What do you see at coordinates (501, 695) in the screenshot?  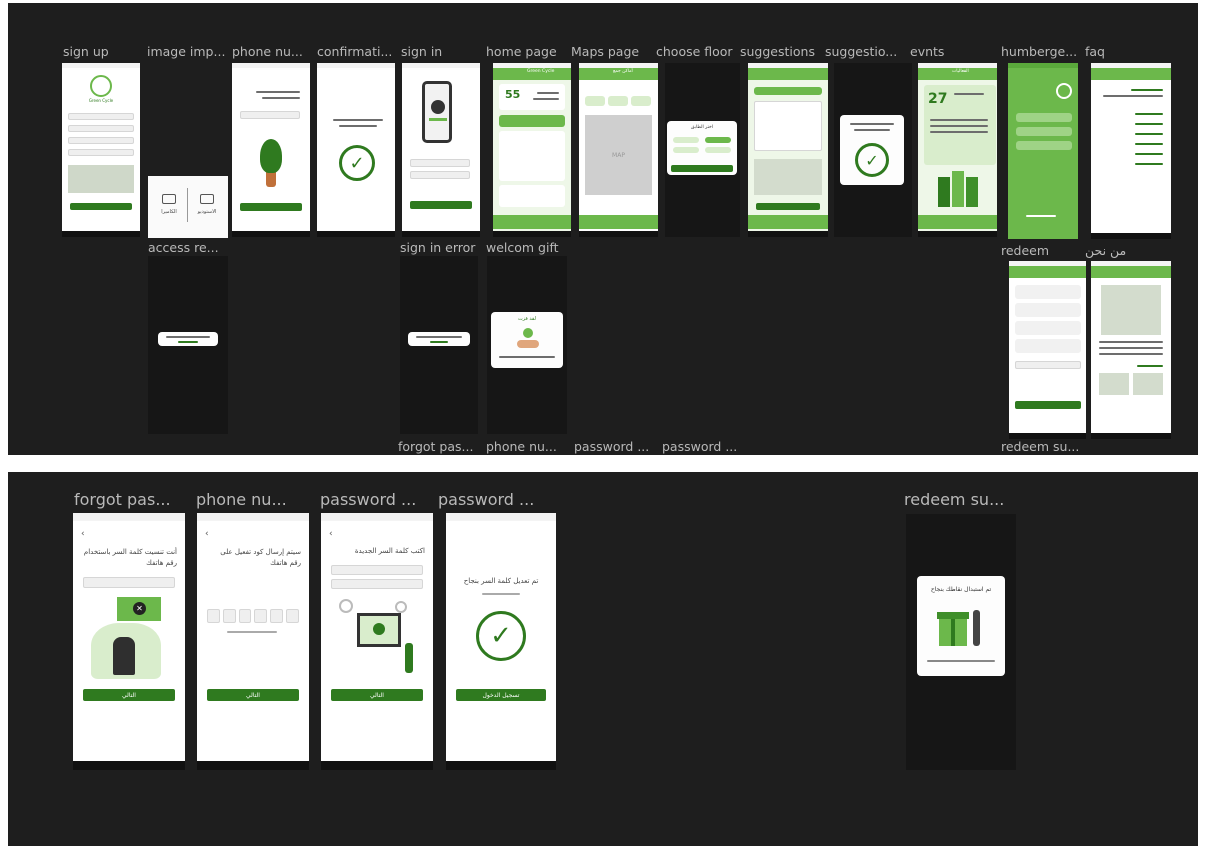 I see `go-to-sign-in-button: تسجيل الدخول` at bounding box center [501, 695].